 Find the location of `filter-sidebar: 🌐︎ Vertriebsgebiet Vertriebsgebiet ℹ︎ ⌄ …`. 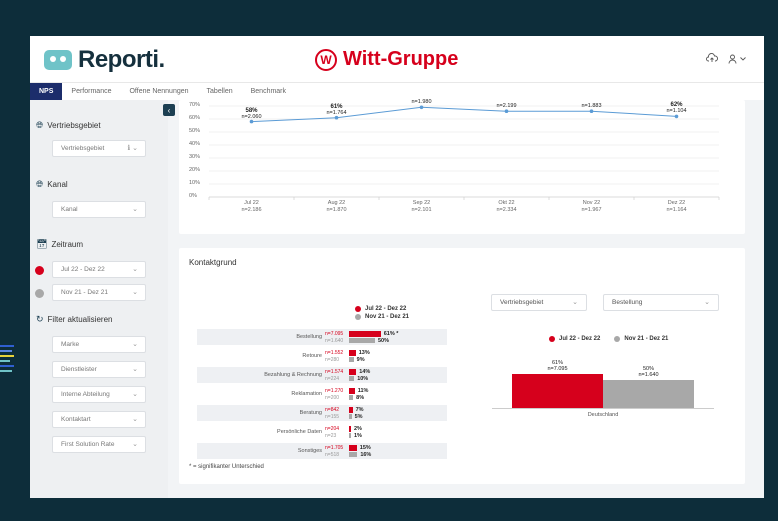

filter-sidebar: 🌐︎ Vertriebsgebiet Vertriebsgebiet ℹ︎ ⌄ … is located at coordinates (99, 299).